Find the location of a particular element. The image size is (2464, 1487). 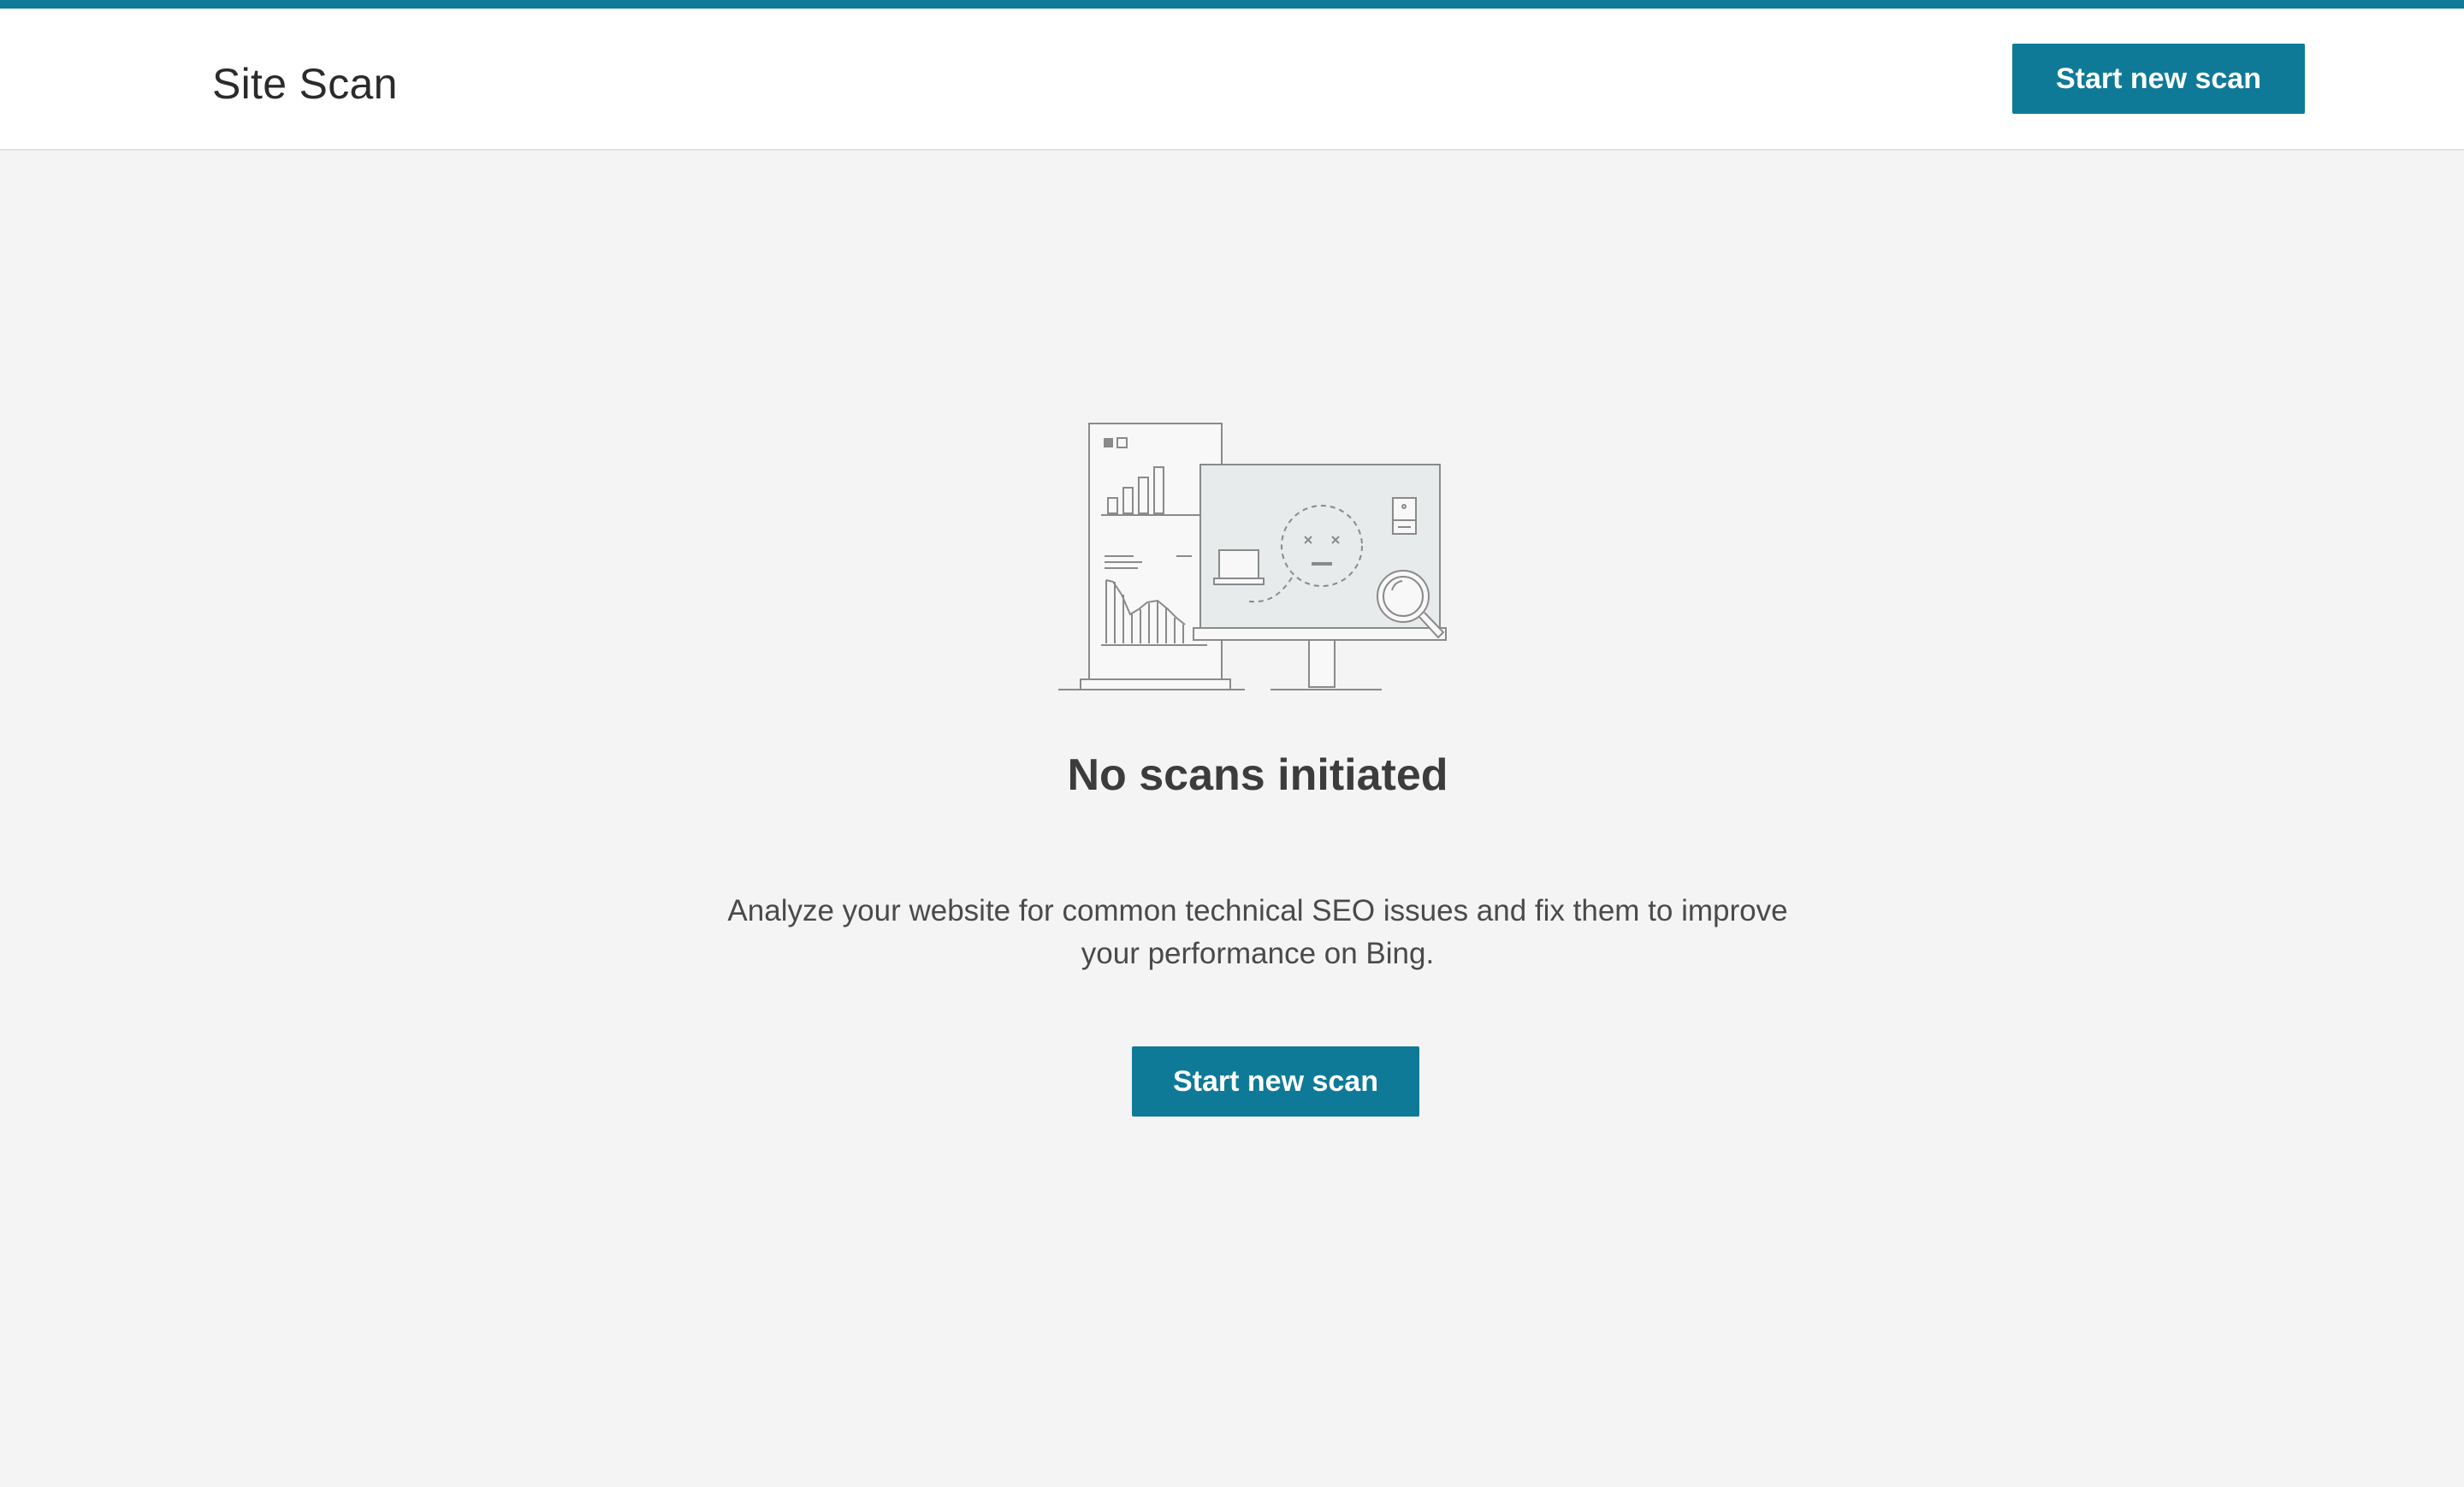

start-new-scan-button: Start new scan is located at coordinates (1275, 1081).